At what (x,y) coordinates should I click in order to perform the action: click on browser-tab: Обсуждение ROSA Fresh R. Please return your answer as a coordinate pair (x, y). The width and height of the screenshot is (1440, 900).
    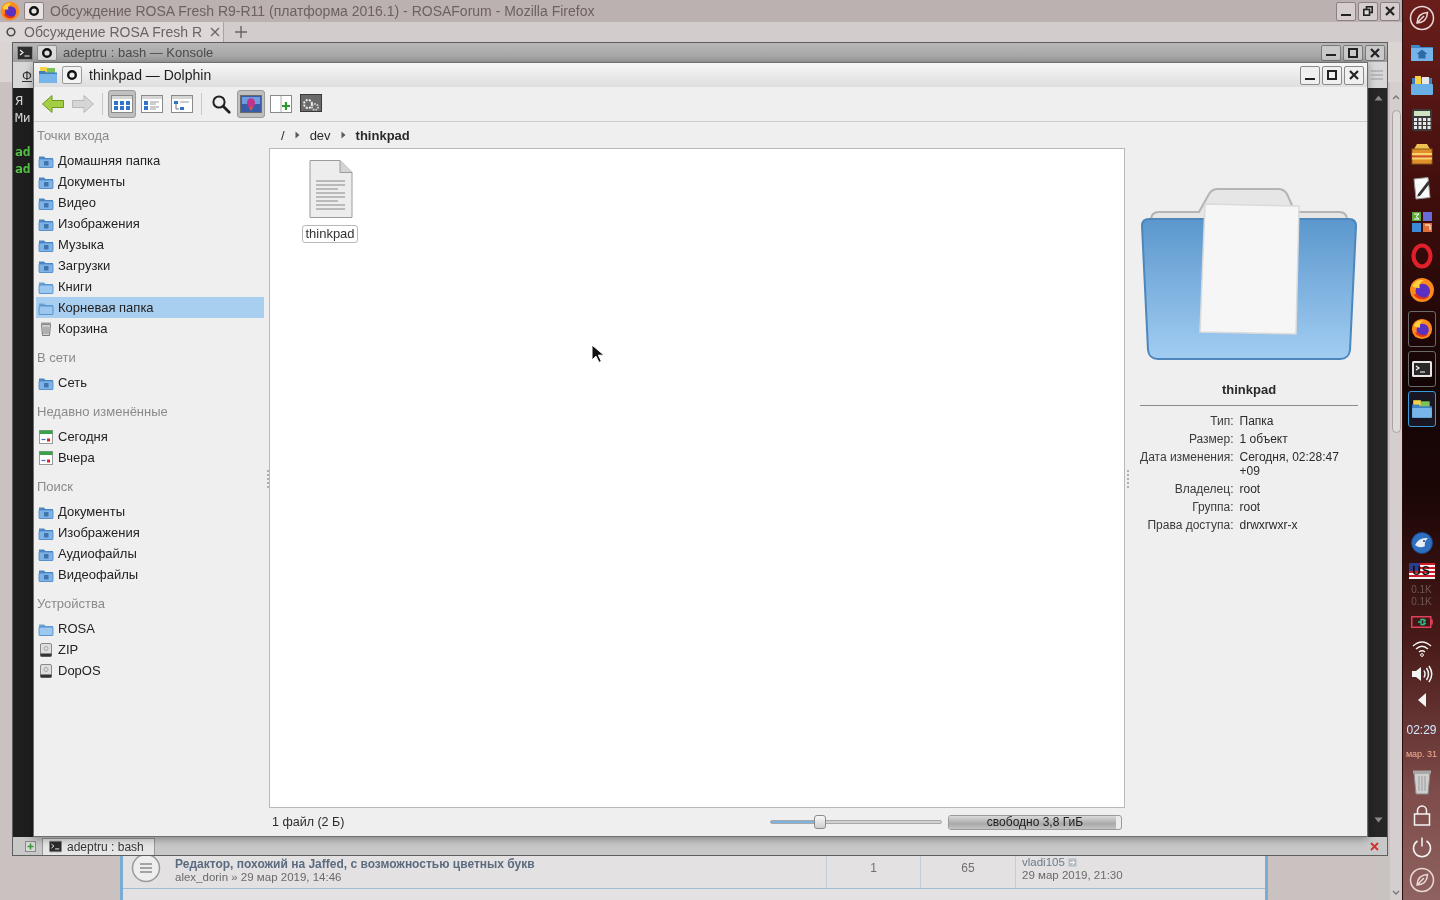
    Looking at the image, I should click on (112, 32).